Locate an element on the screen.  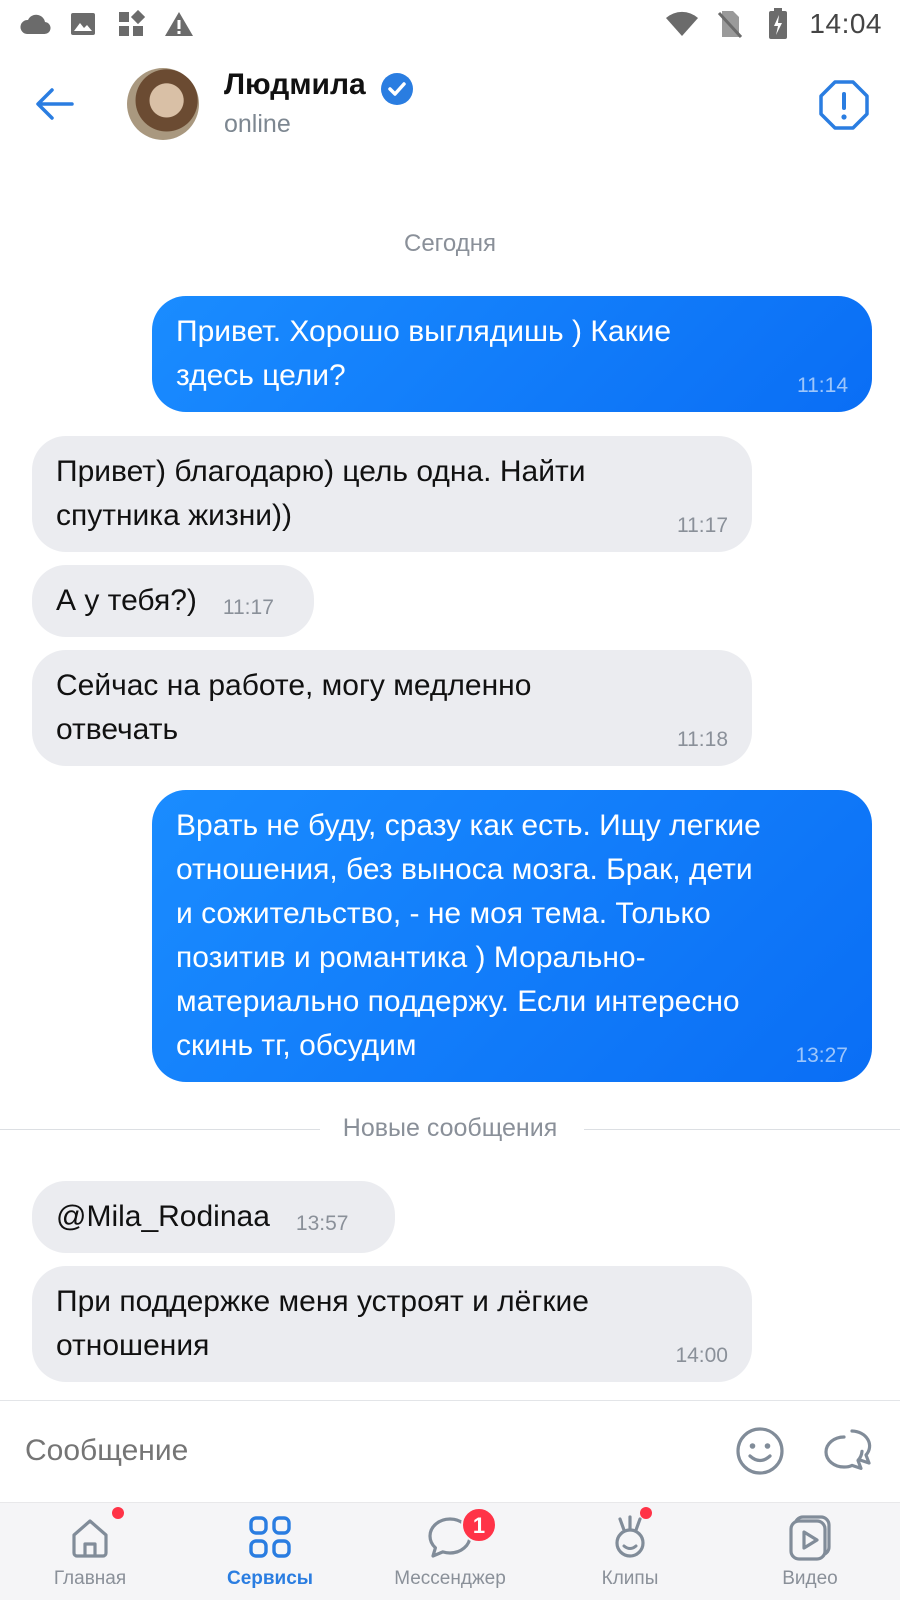
nav-item-messenger: 1 Мессенджер is located at coordinates (450, 1551).